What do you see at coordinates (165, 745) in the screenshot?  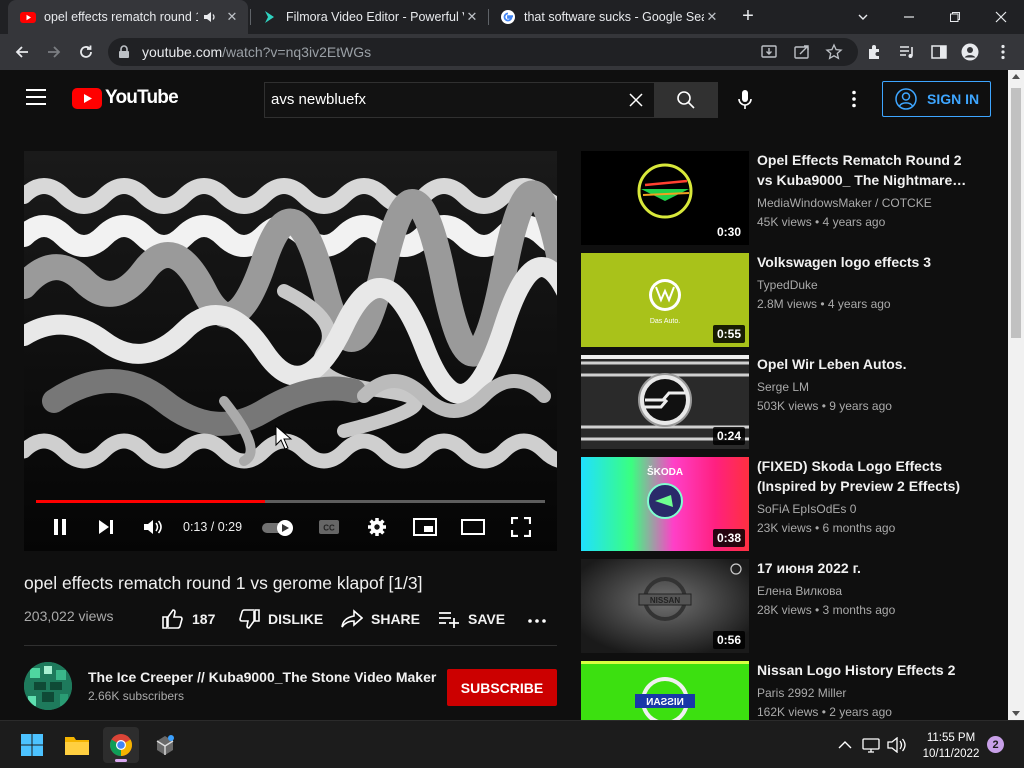 I see `app-taskbar-button` at bounding box center [165, 745].